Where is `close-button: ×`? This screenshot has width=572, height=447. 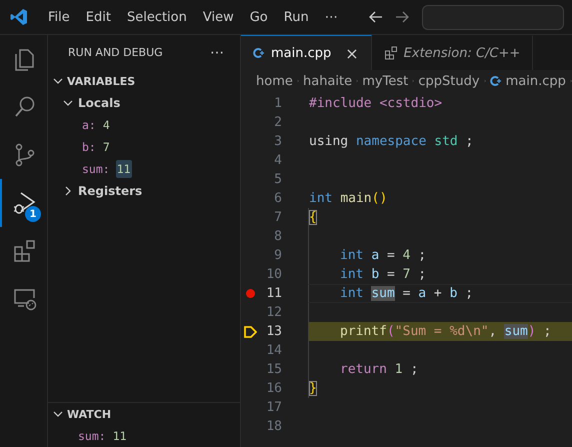
close-button: × is located at coordinates (352, 53).